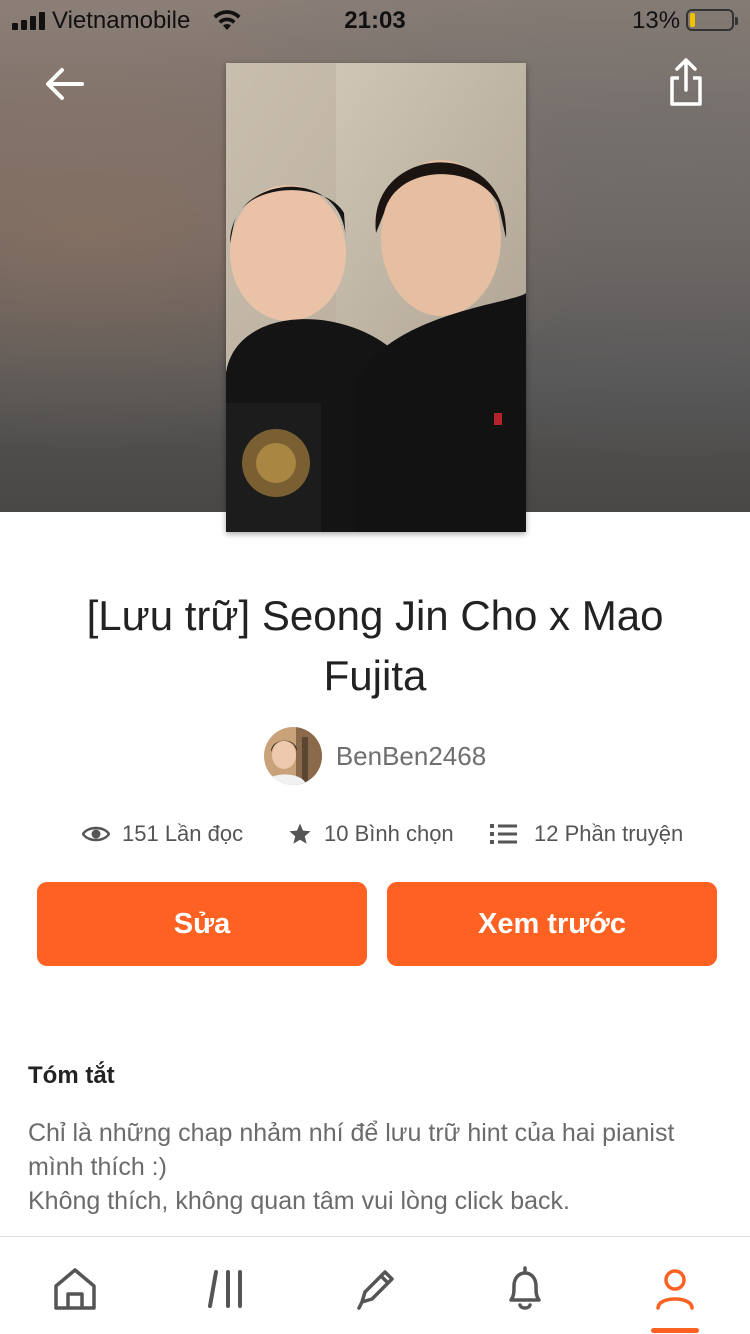 The width and height of the screenshot is (750, 1334). I want to click on battery-icon, so click(712, 20).